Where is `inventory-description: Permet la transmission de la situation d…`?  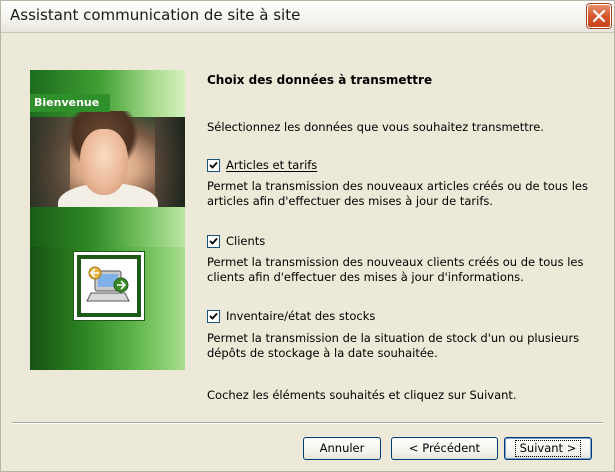 inventory-description: Permet la transmission de la situation d… is located at coordinates (393, 345).